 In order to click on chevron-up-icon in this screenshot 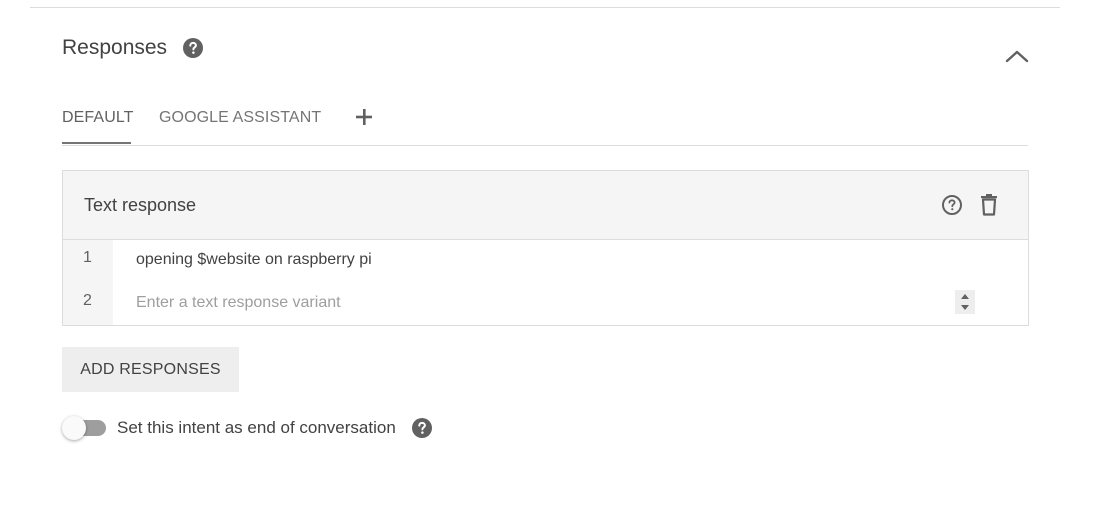, I will do `click(1017, 56)`.